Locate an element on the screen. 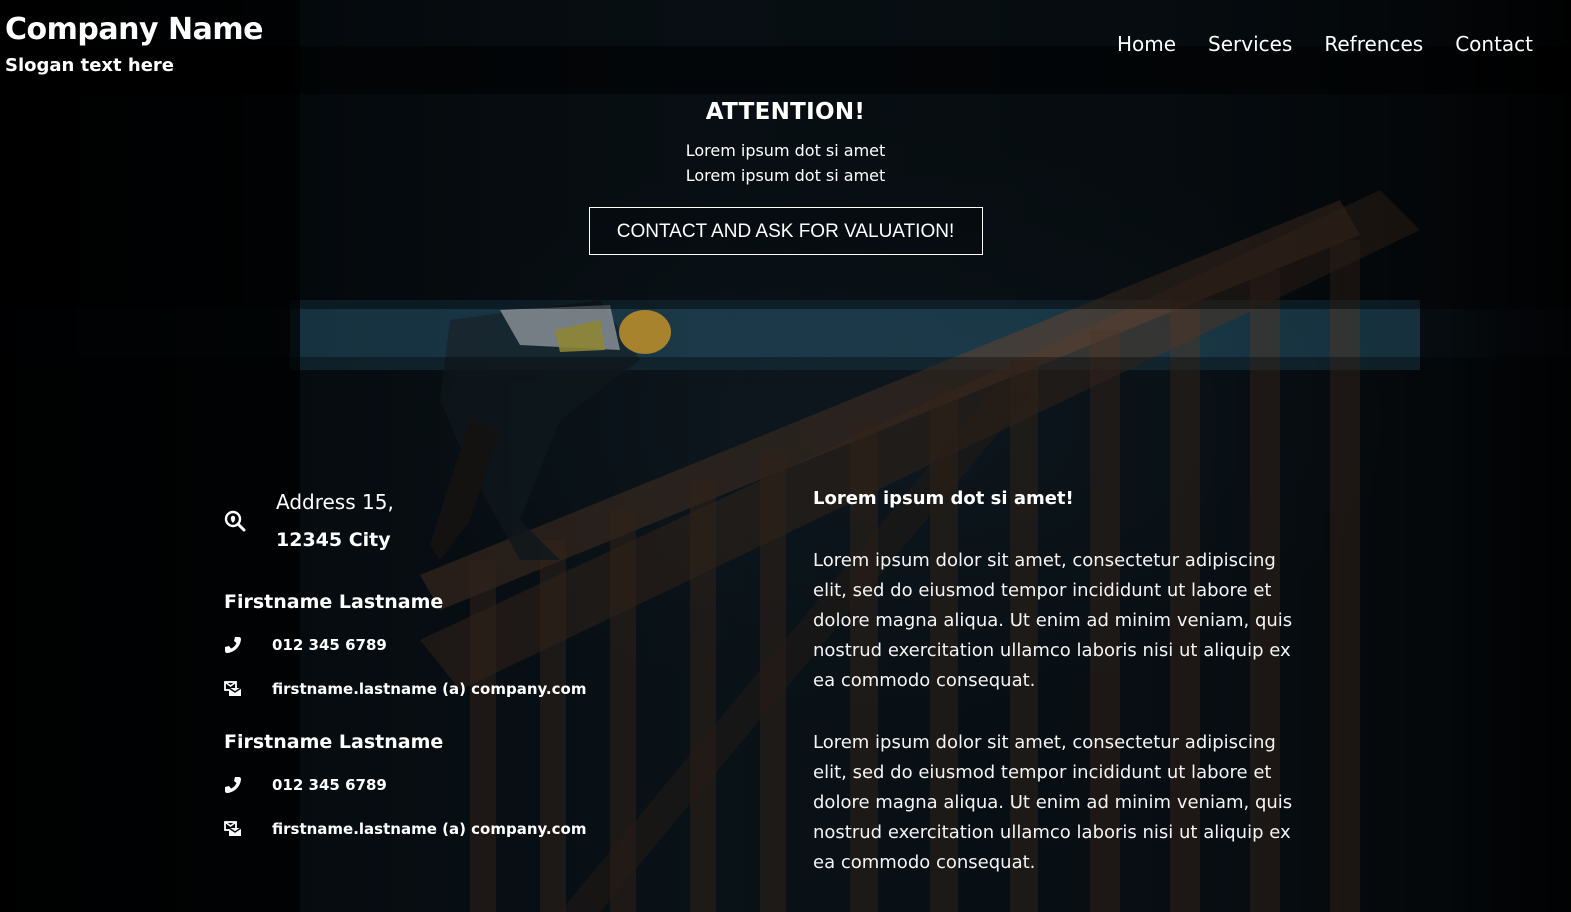  slogan: Slogan text here is located at coordinates (90, 65).